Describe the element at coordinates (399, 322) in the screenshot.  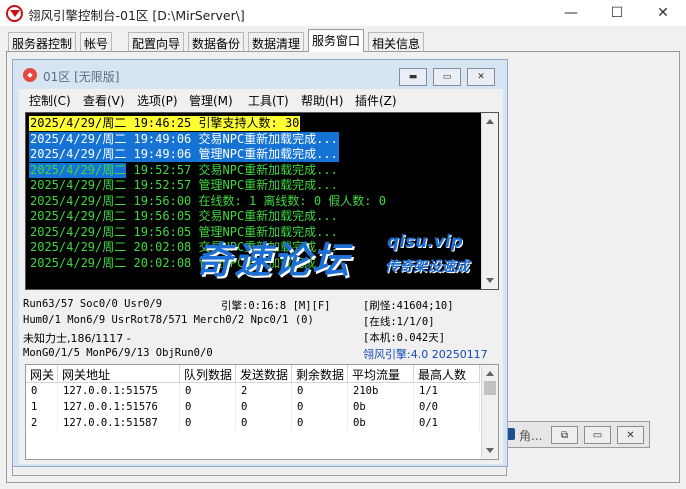
I see `stat-online: [在线:1/1/0]` at that location.